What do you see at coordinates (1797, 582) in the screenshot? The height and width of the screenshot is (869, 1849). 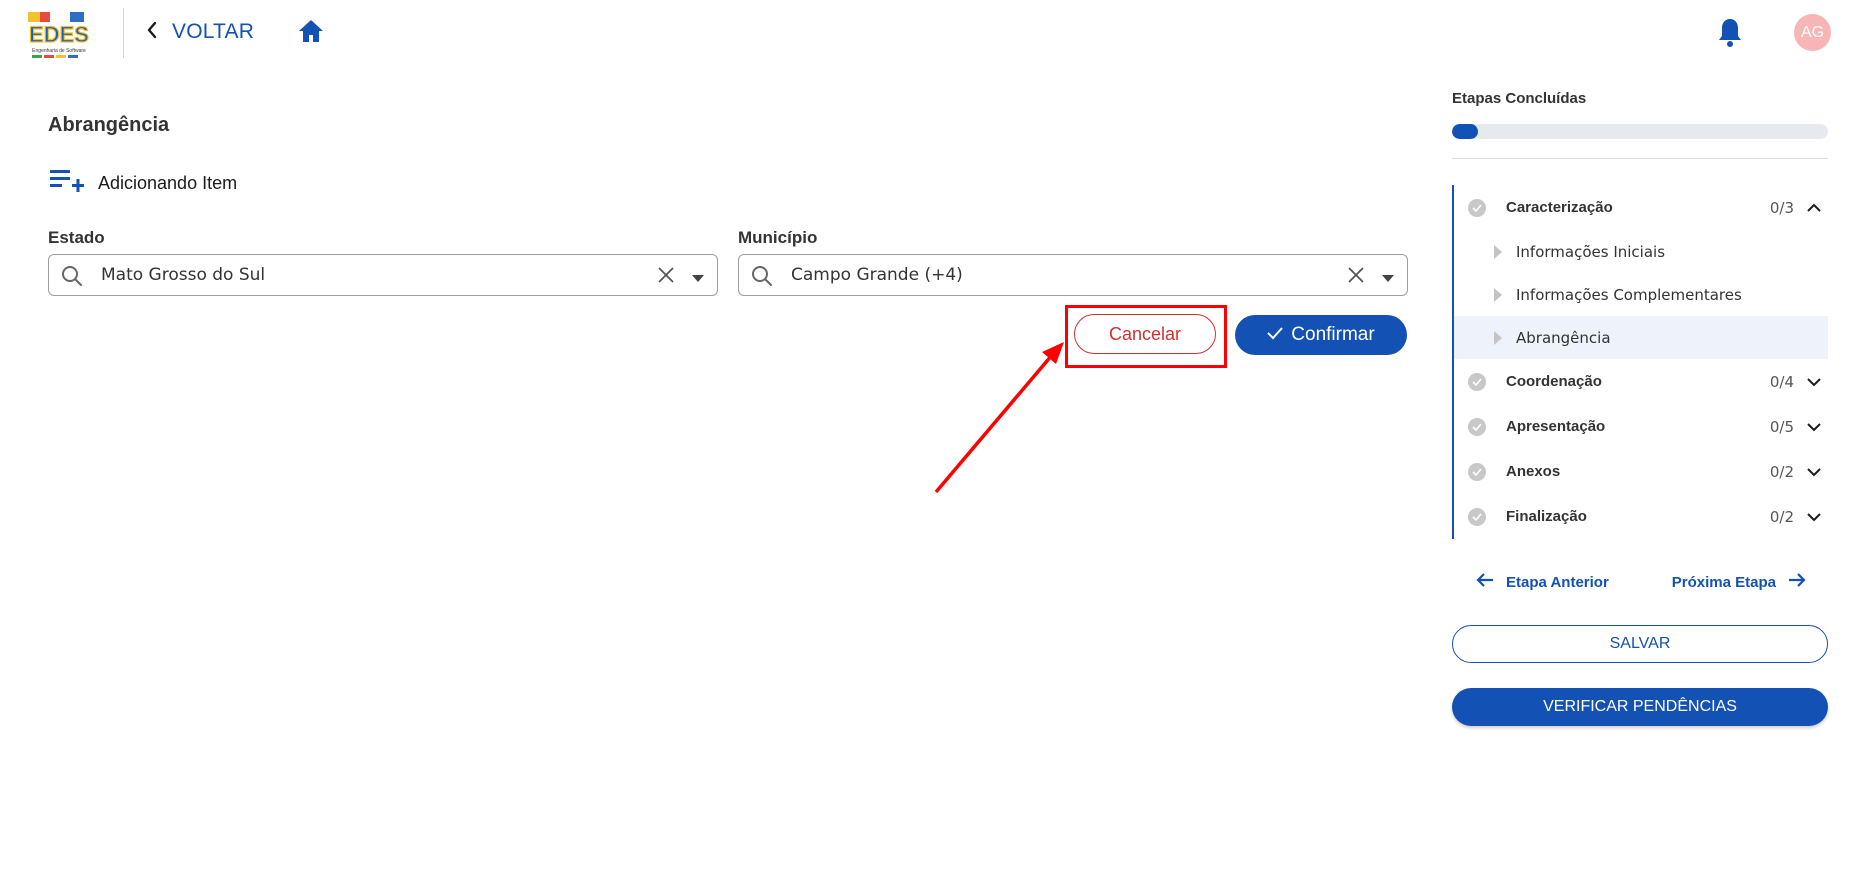 I see `arrow-right-icon` at bounding box center [1797, 582].